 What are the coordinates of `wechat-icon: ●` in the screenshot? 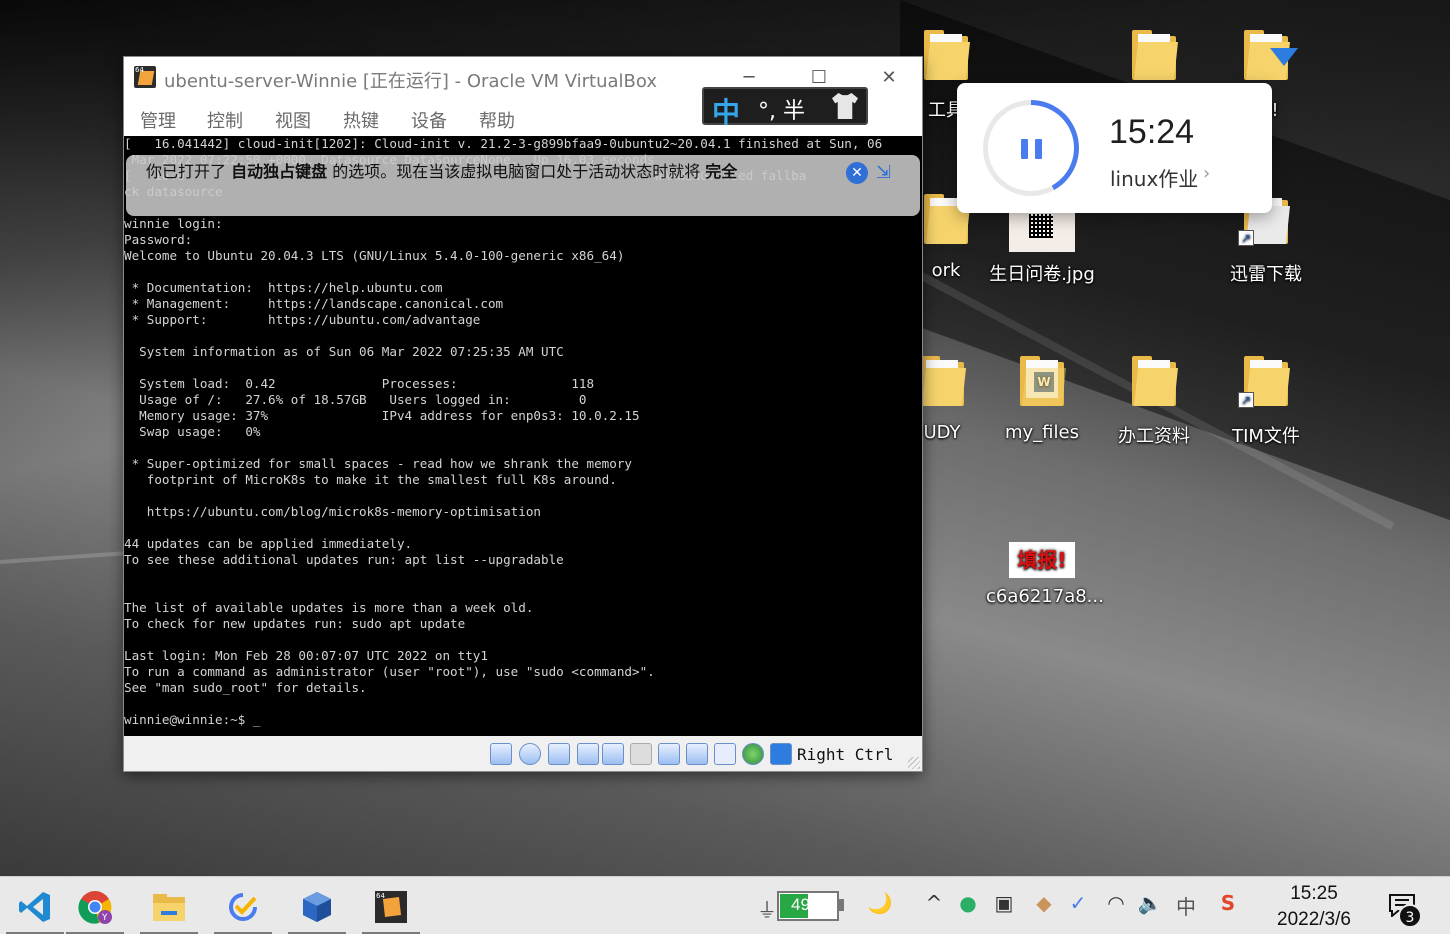 It's located at (968, 903).